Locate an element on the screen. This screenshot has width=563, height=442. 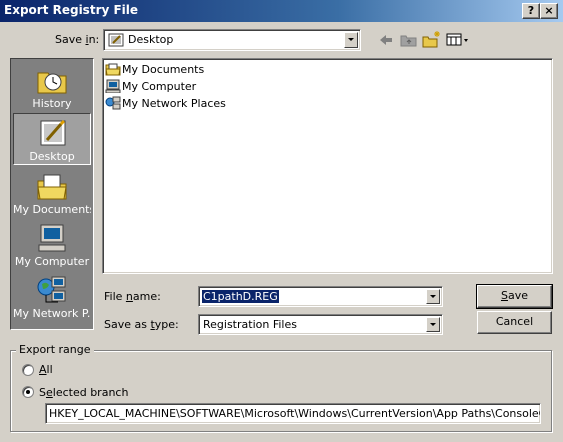
cancel-button: Cancel is located at coordinates (514, 322).